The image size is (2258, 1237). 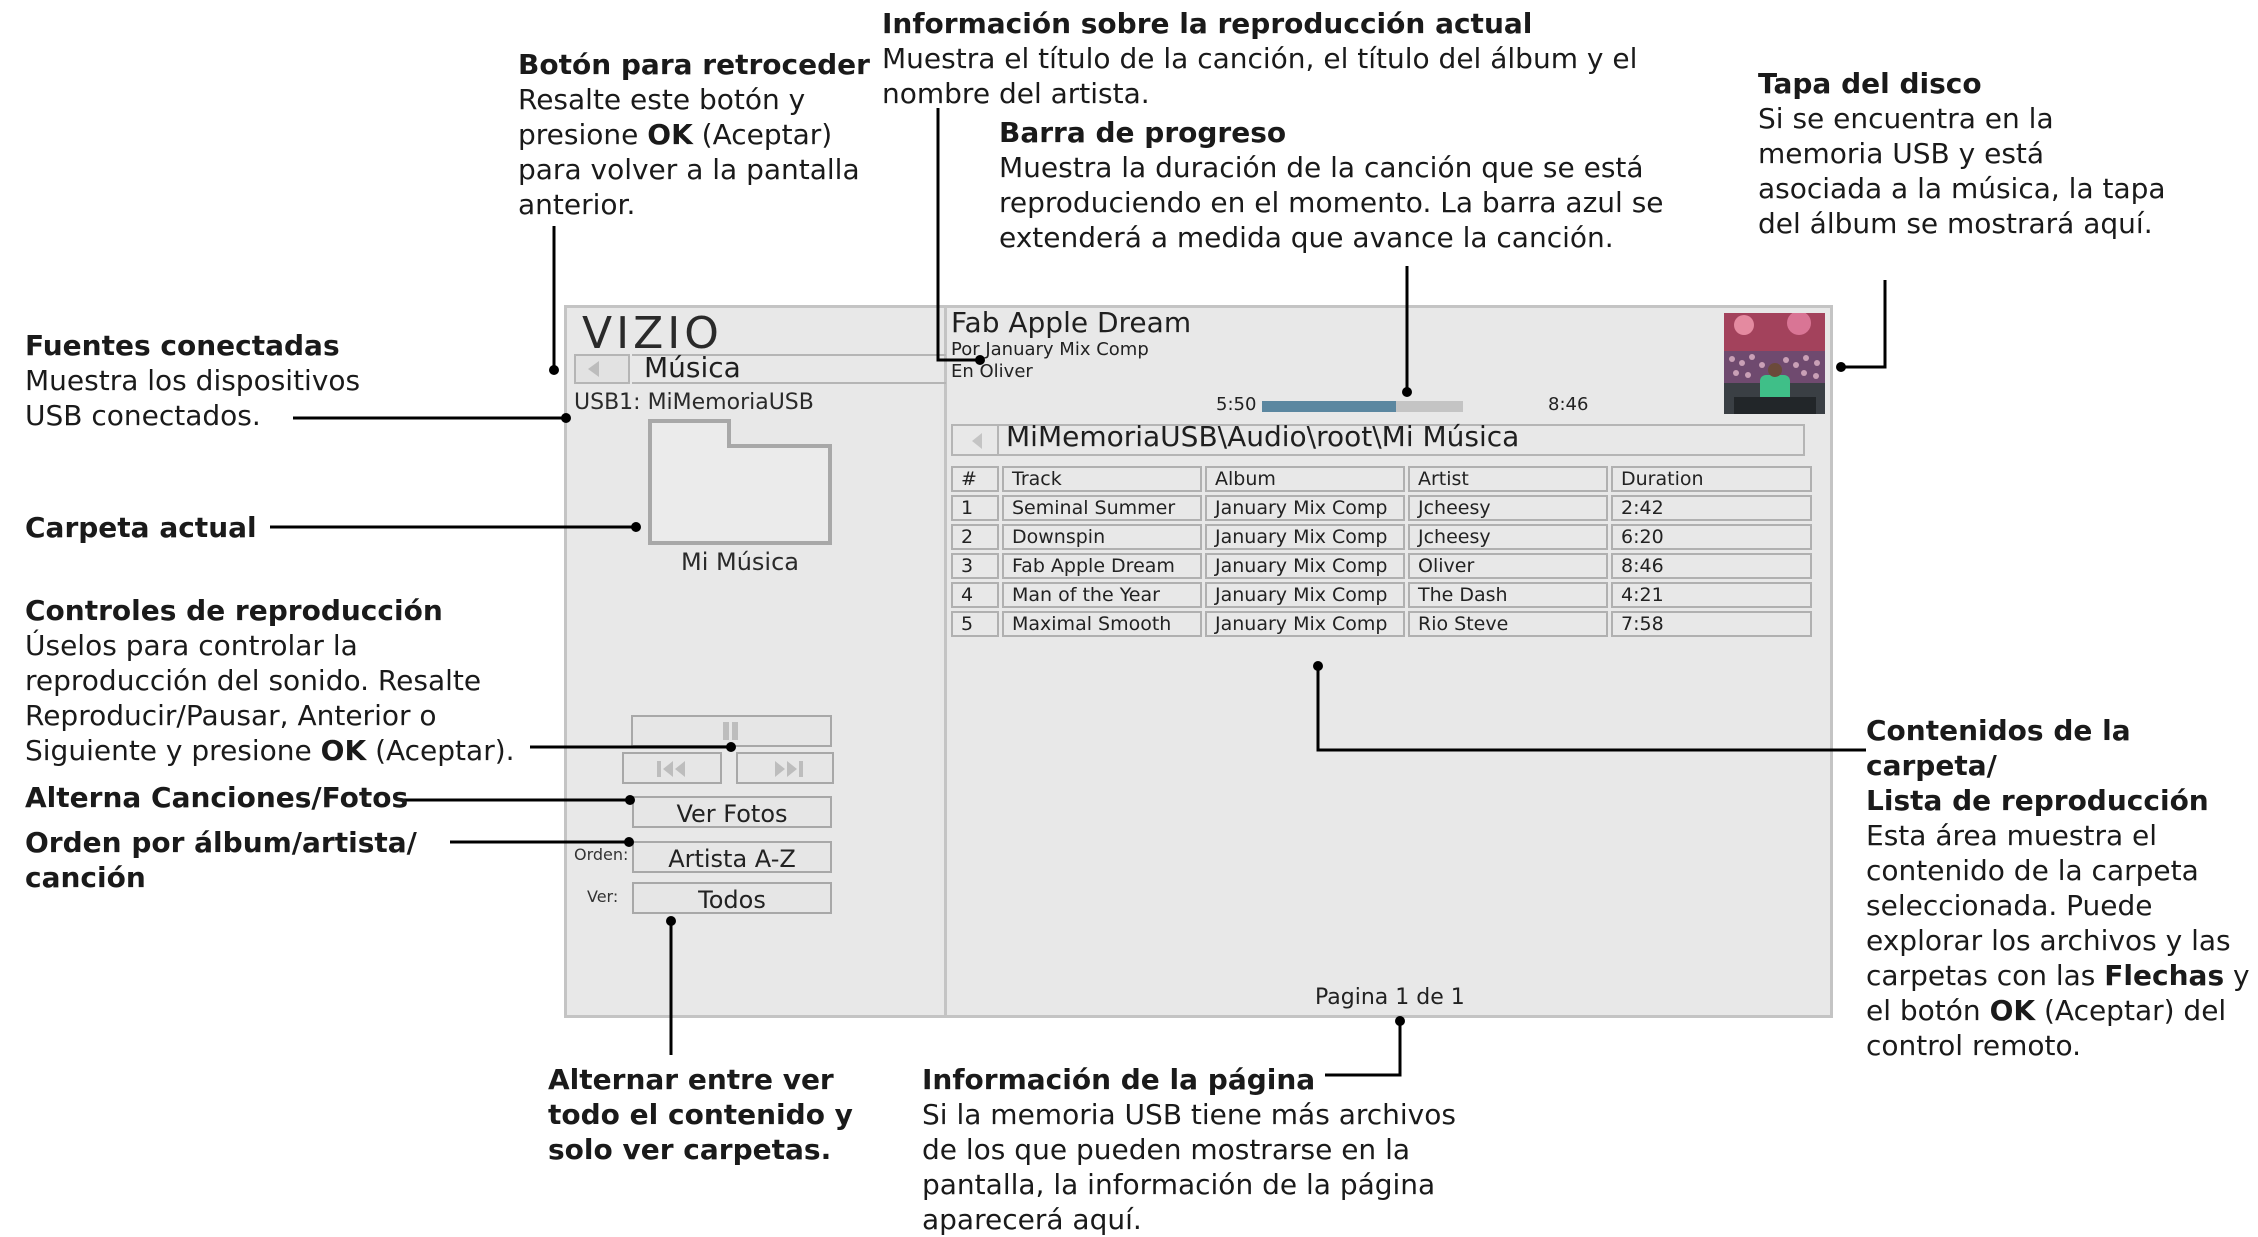 I want to click on annotation-toggle-songs-photos: Alterna Canciones/Fotos, so click(x=216, y=797).